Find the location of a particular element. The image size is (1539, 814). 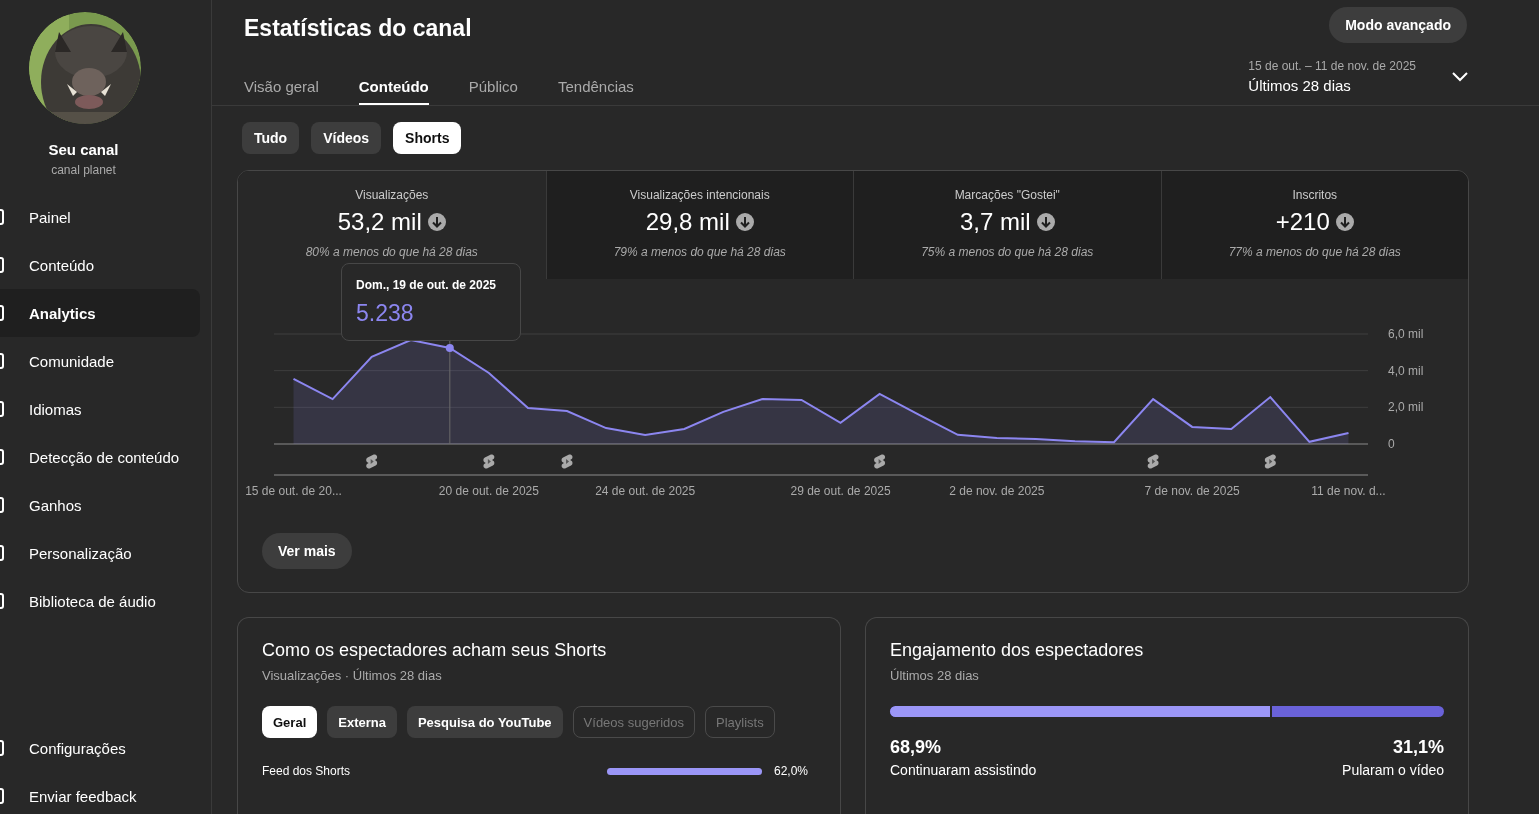

tooltip-value: 5.238 is located at coordinates (385, 313).